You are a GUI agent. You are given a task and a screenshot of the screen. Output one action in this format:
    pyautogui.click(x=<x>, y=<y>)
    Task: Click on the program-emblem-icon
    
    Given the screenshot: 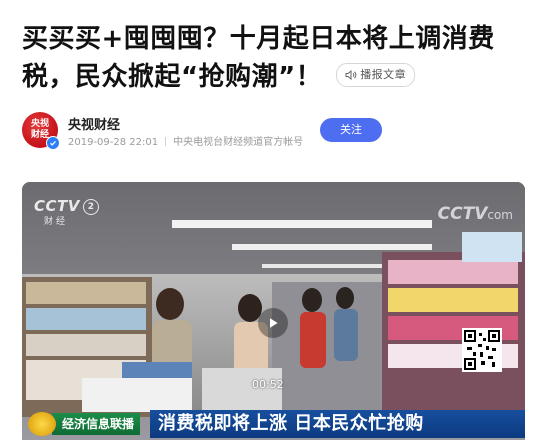 What is the action you would take?
    pyautogui.click(x=42, y=424)
    